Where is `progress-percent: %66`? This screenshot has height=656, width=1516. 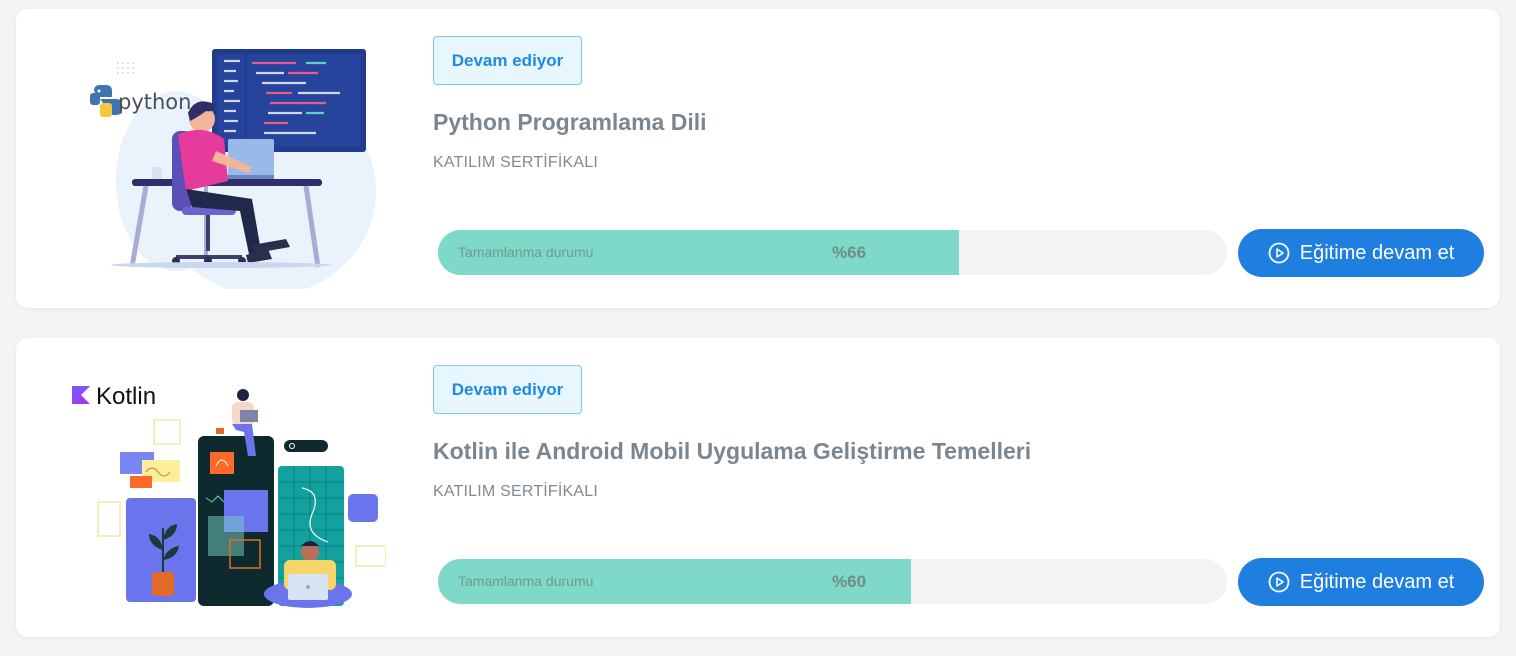
progress-percent: %66 is located at coordinates (849, 252).